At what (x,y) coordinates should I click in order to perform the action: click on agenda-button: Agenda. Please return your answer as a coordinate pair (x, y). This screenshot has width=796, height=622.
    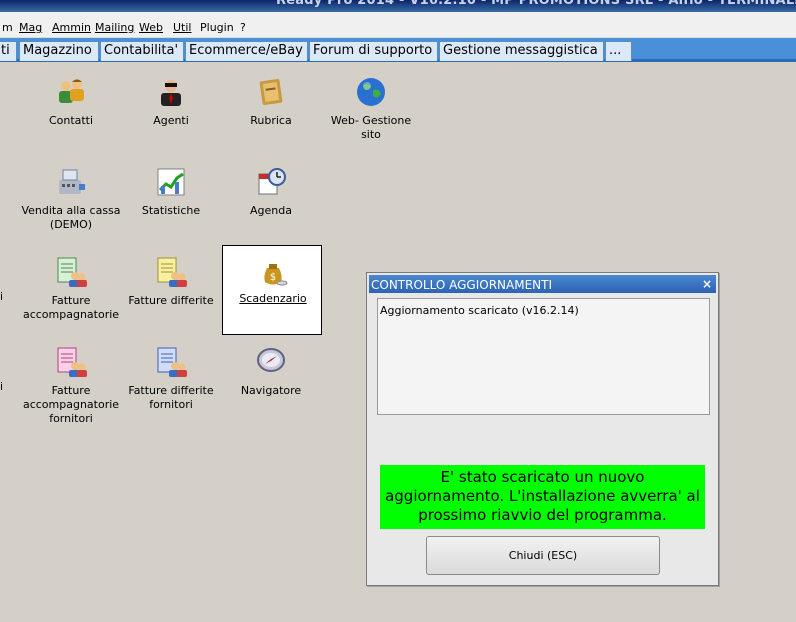
    Looking at the image, I should click on (271, 211).